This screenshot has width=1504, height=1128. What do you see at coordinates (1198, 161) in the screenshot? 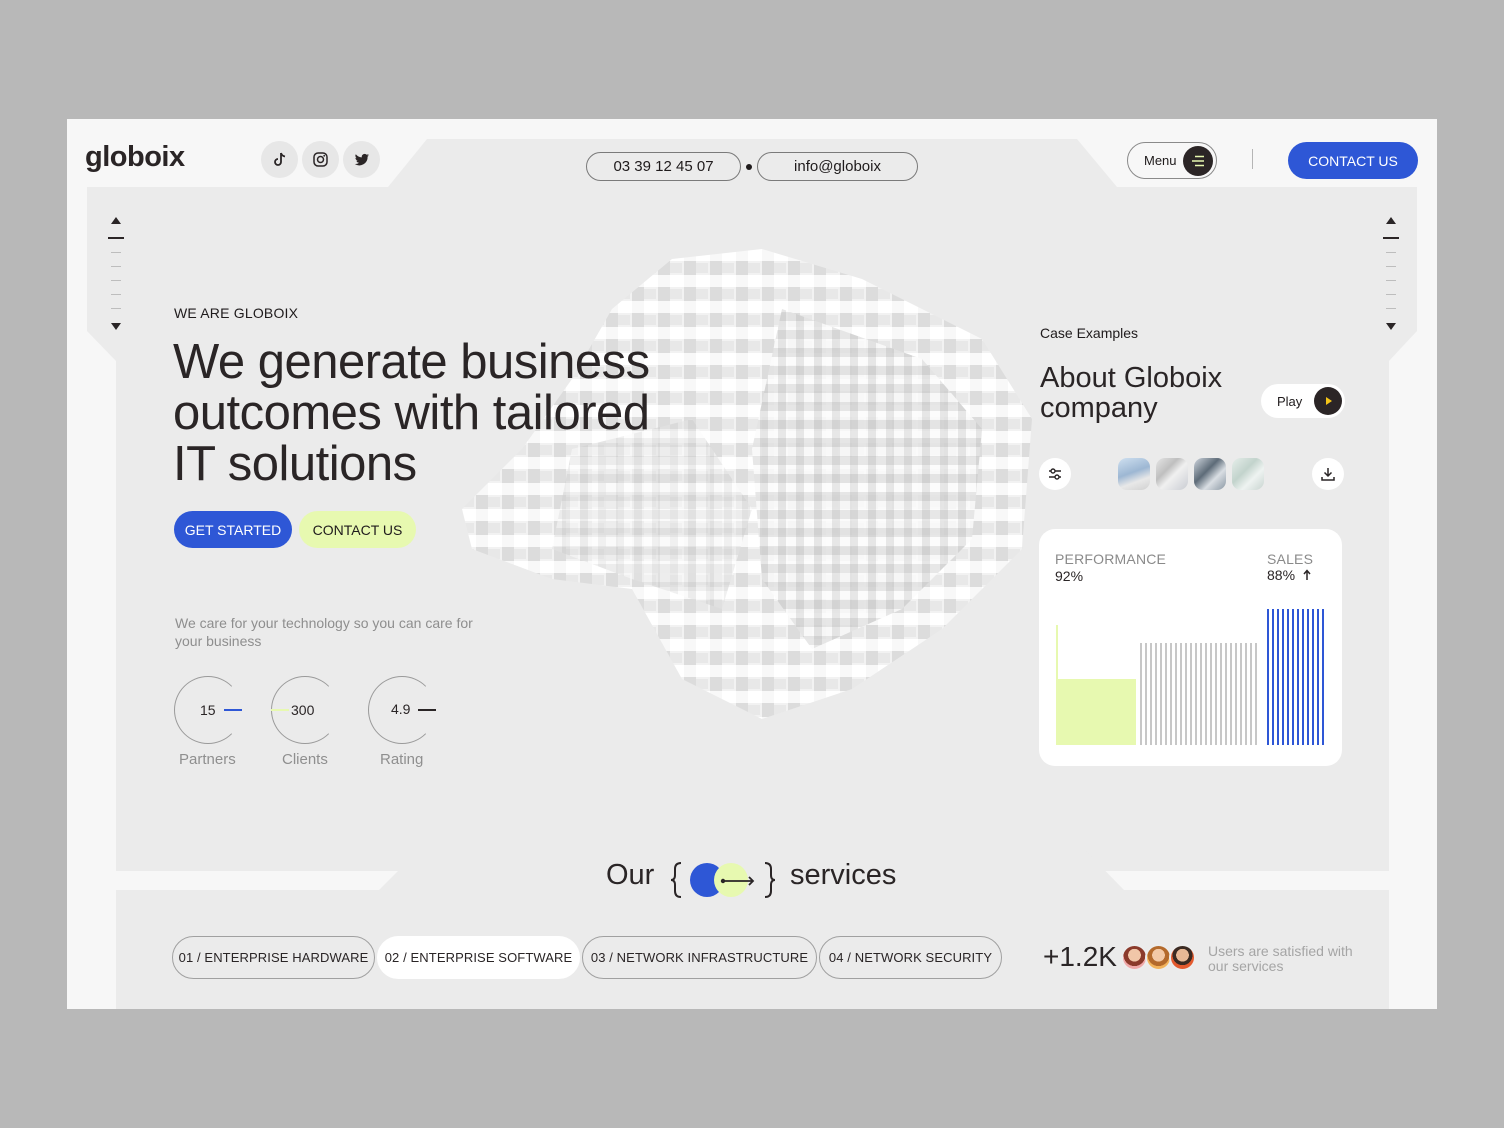
I see `menu-icon` at bounding box center [1198, 161].